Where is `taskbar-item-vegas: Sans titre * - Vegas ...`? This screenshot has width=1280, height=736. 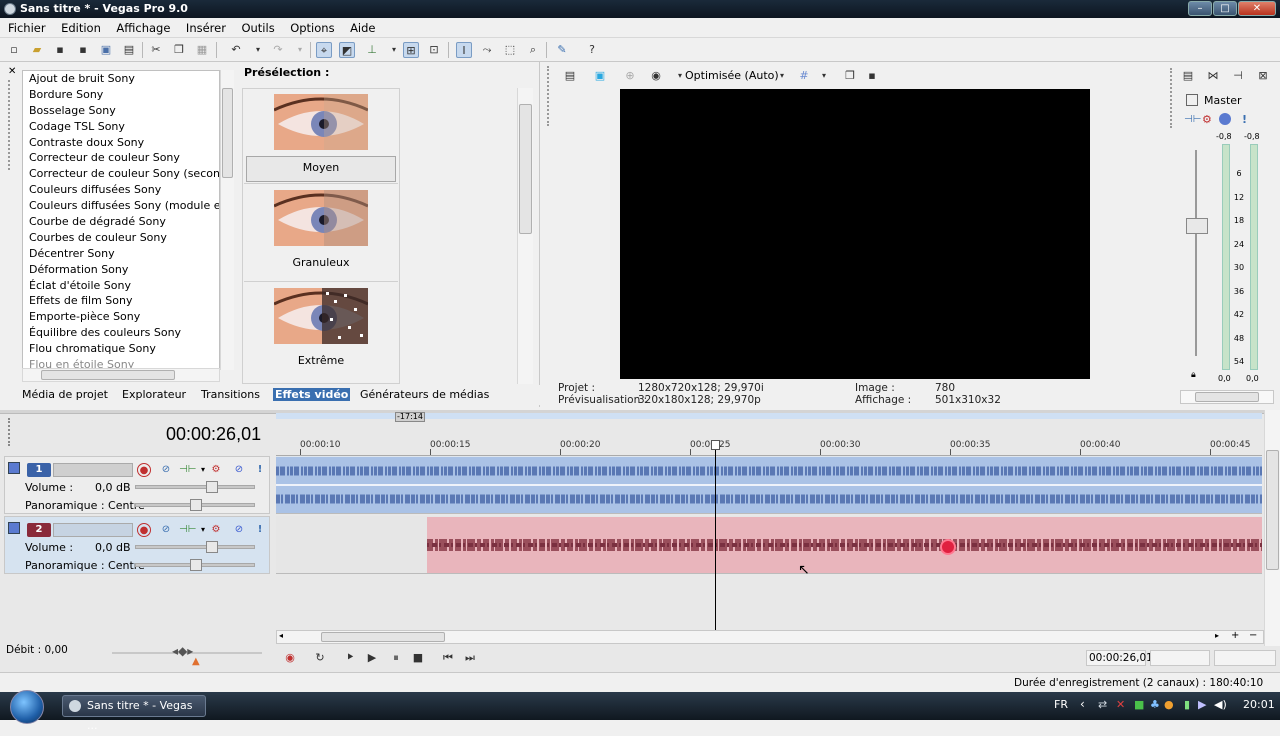
taskbar-item-vegas: Sans titre * - Vegas ... is located at coordinates (134, 713).